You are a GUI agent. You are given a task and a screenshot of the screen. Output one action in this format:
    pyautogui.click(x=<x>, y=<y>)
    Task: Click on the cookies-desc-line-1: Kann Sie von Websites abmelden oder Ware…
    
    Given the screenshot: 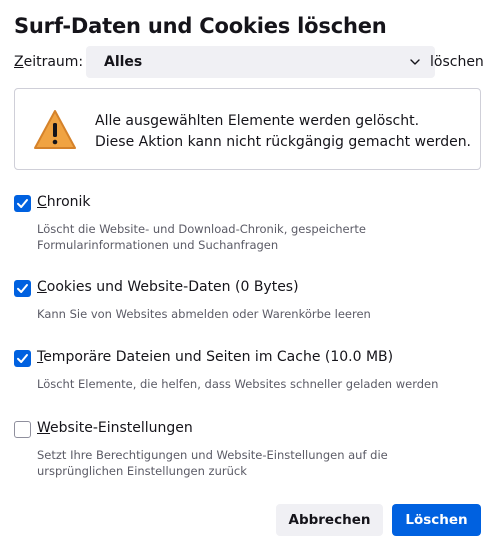 What is the action you would take?
    pyautogui.click(x=204, y=314)
    